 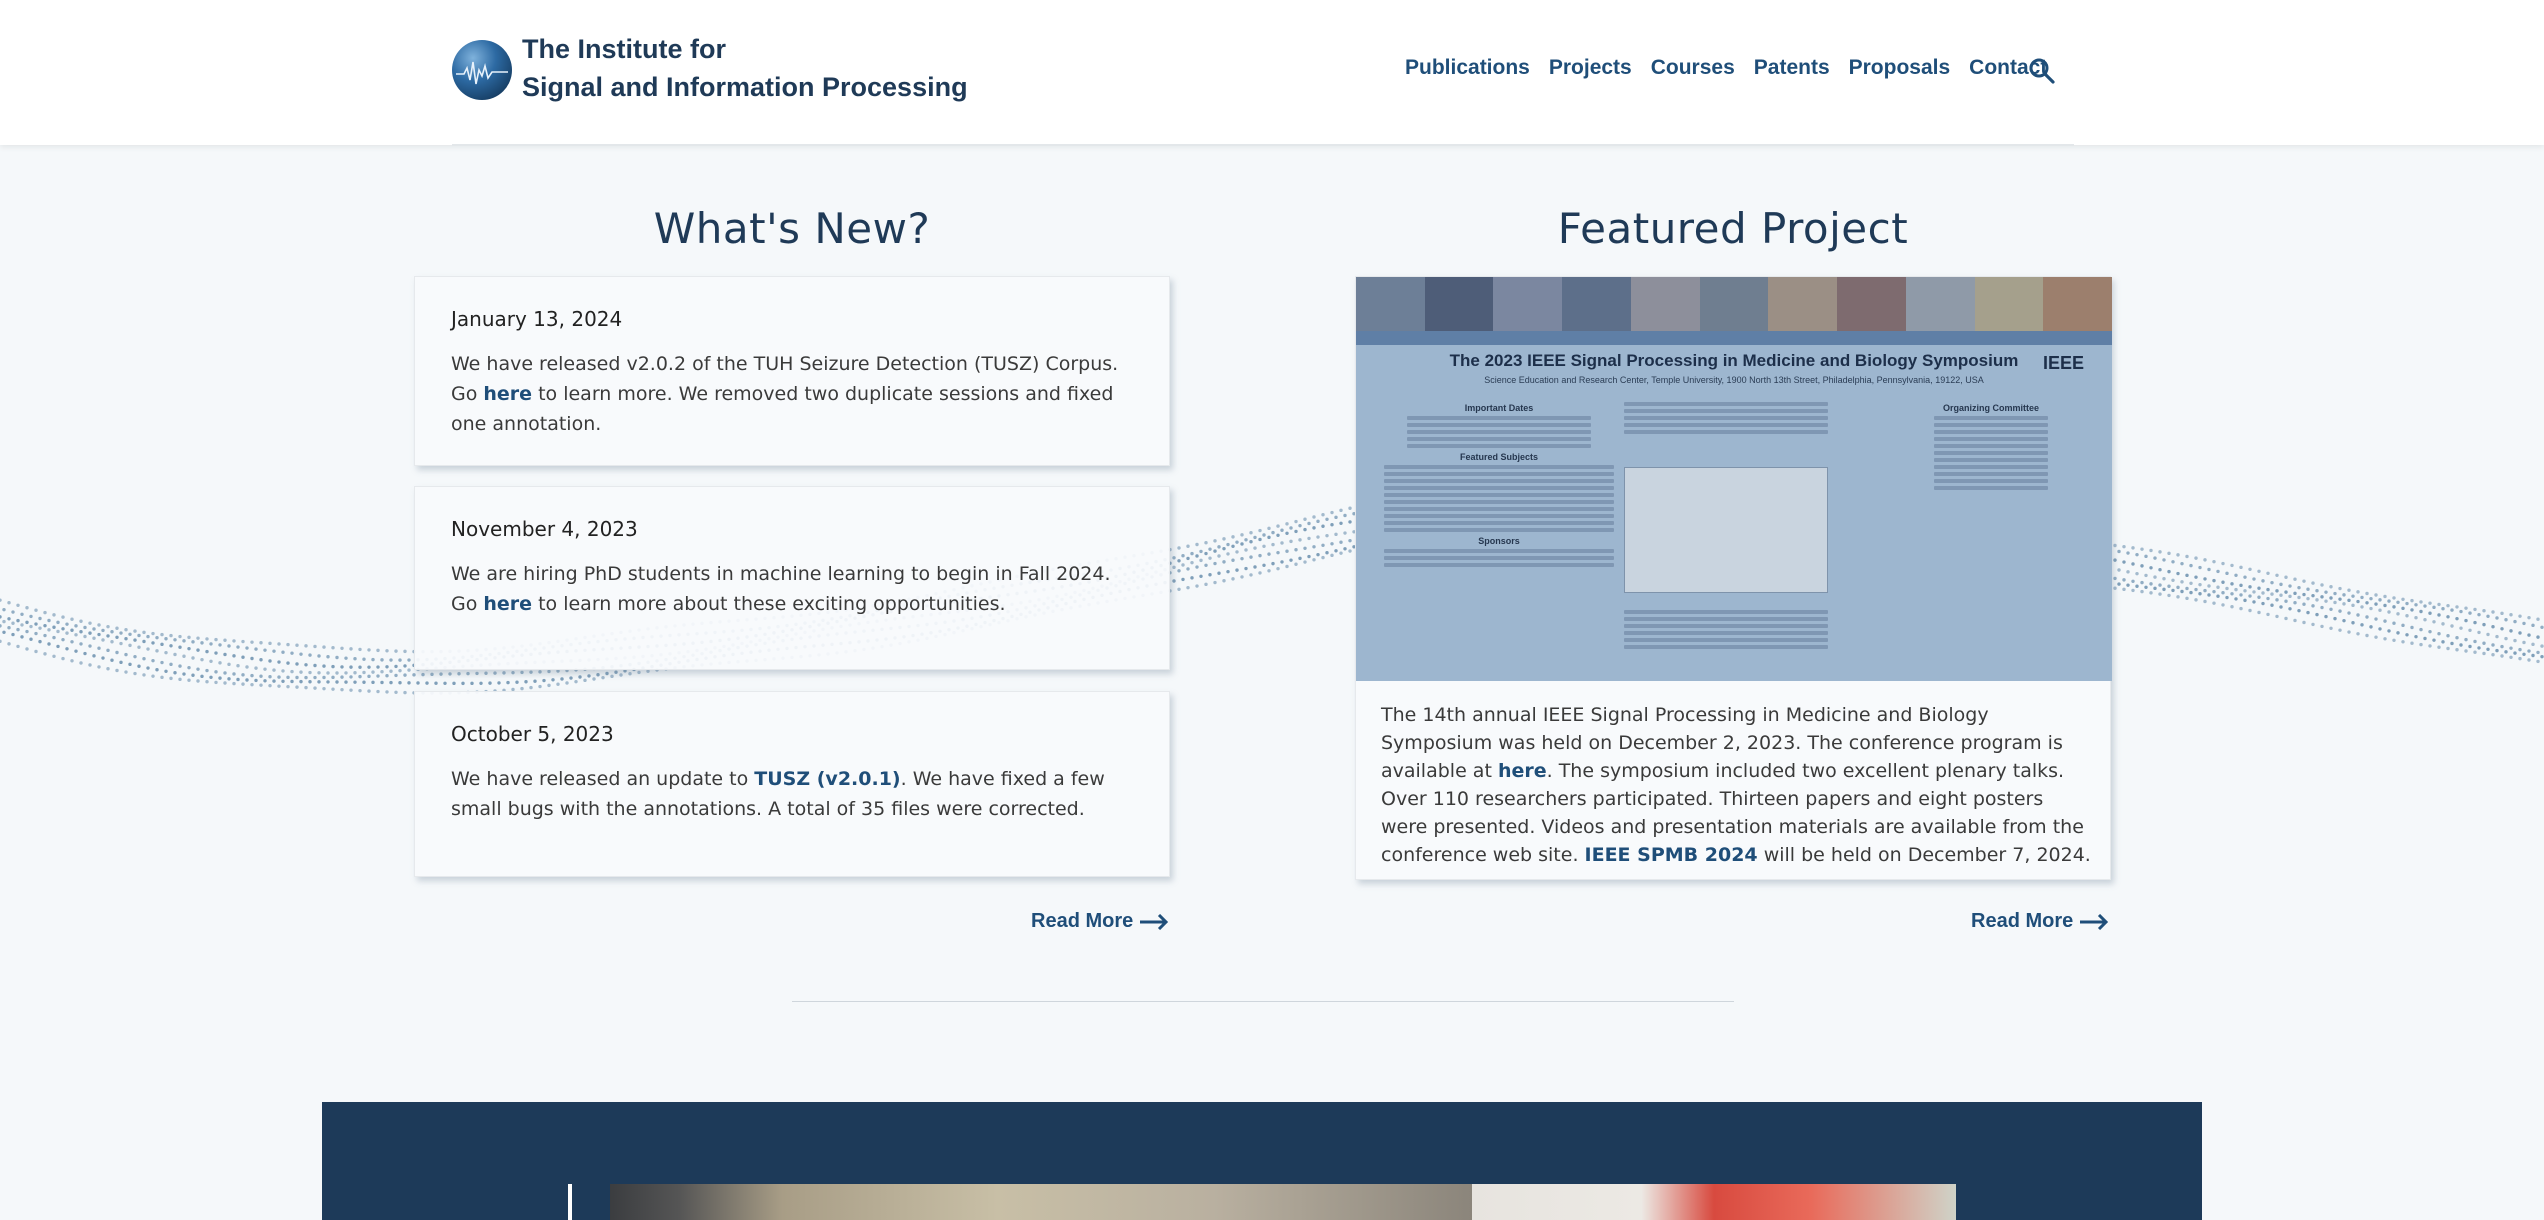 I want to click on nav-courses: Courses, so click(x=1693, y=68).